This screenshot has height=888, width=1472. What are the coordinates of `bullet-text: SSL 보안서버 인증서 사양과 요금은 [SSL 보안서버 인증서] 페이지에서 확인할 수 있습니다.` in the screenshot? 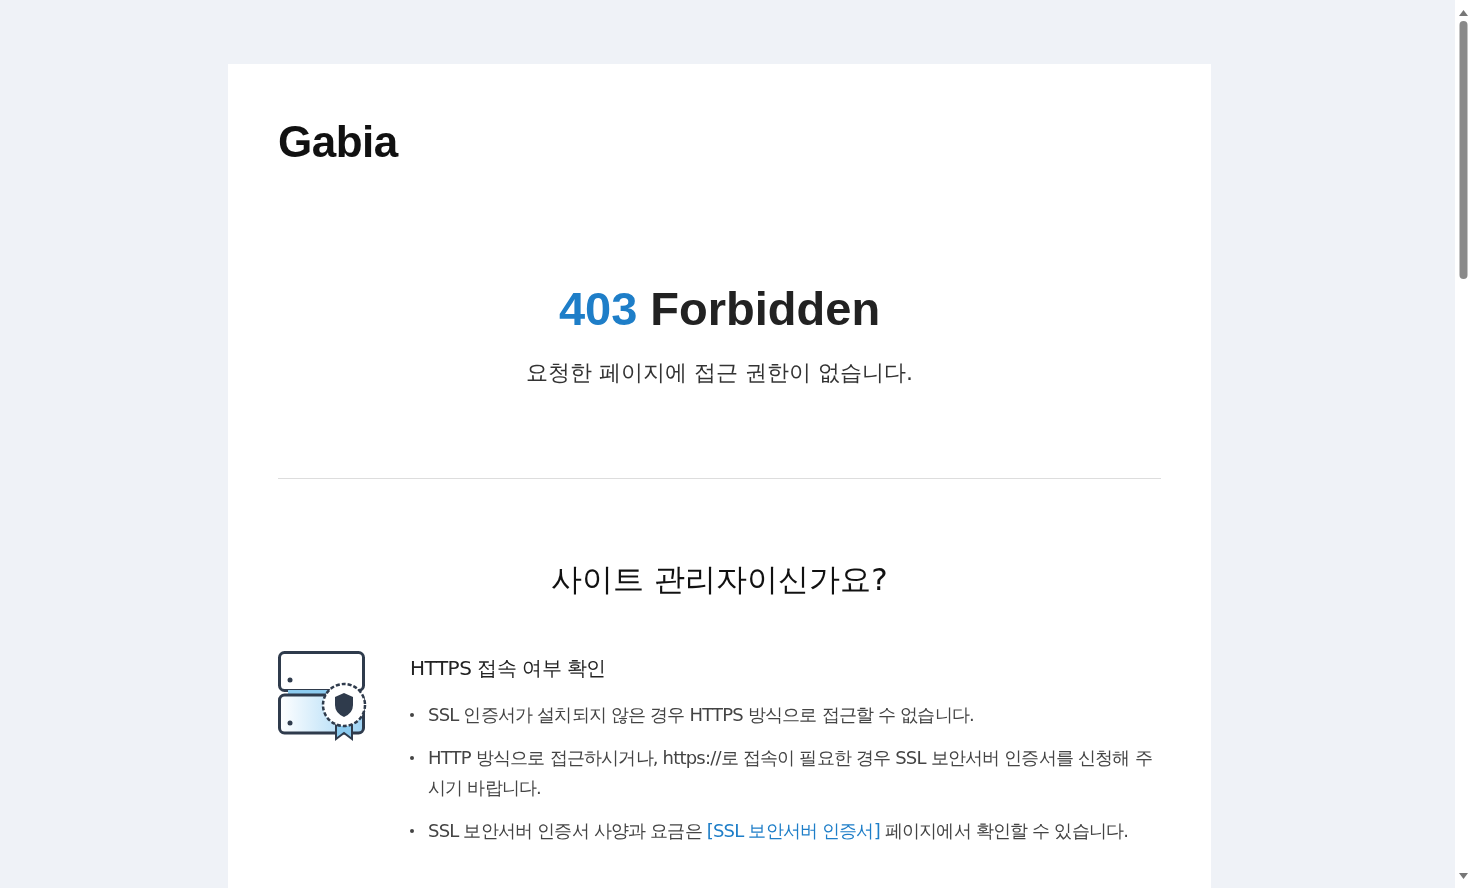 It's located at (794, 831).